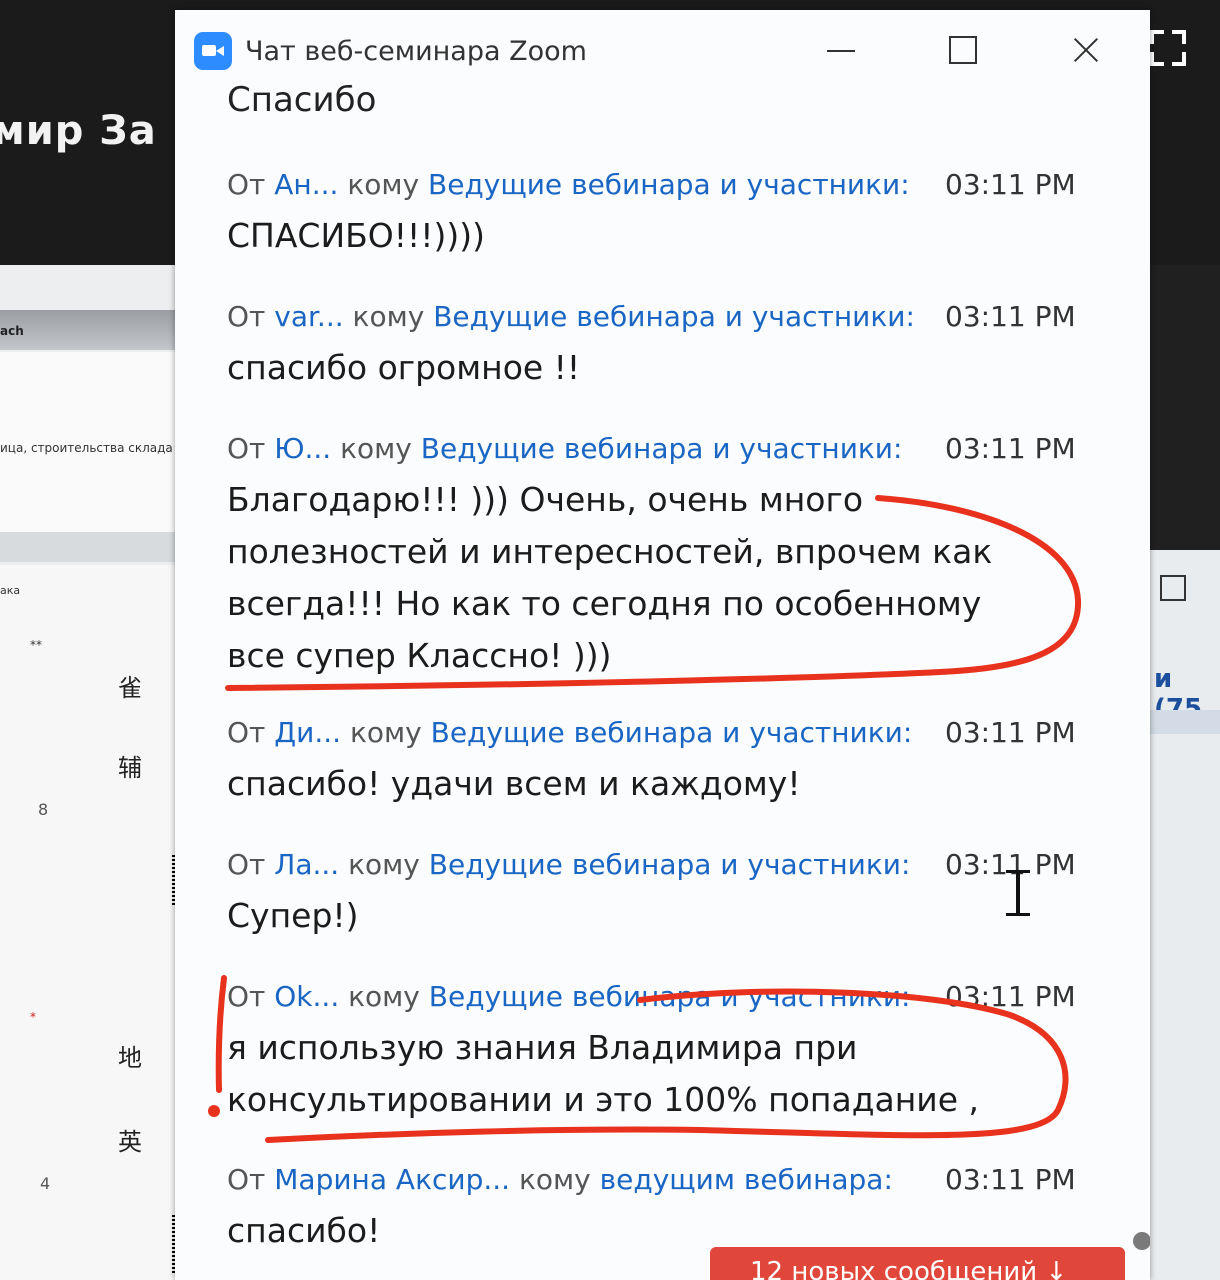  Describe the element at coordinates (416, 51) in the screenshot. I see `window-title: Чат веб-семинара Zoom` at that location.